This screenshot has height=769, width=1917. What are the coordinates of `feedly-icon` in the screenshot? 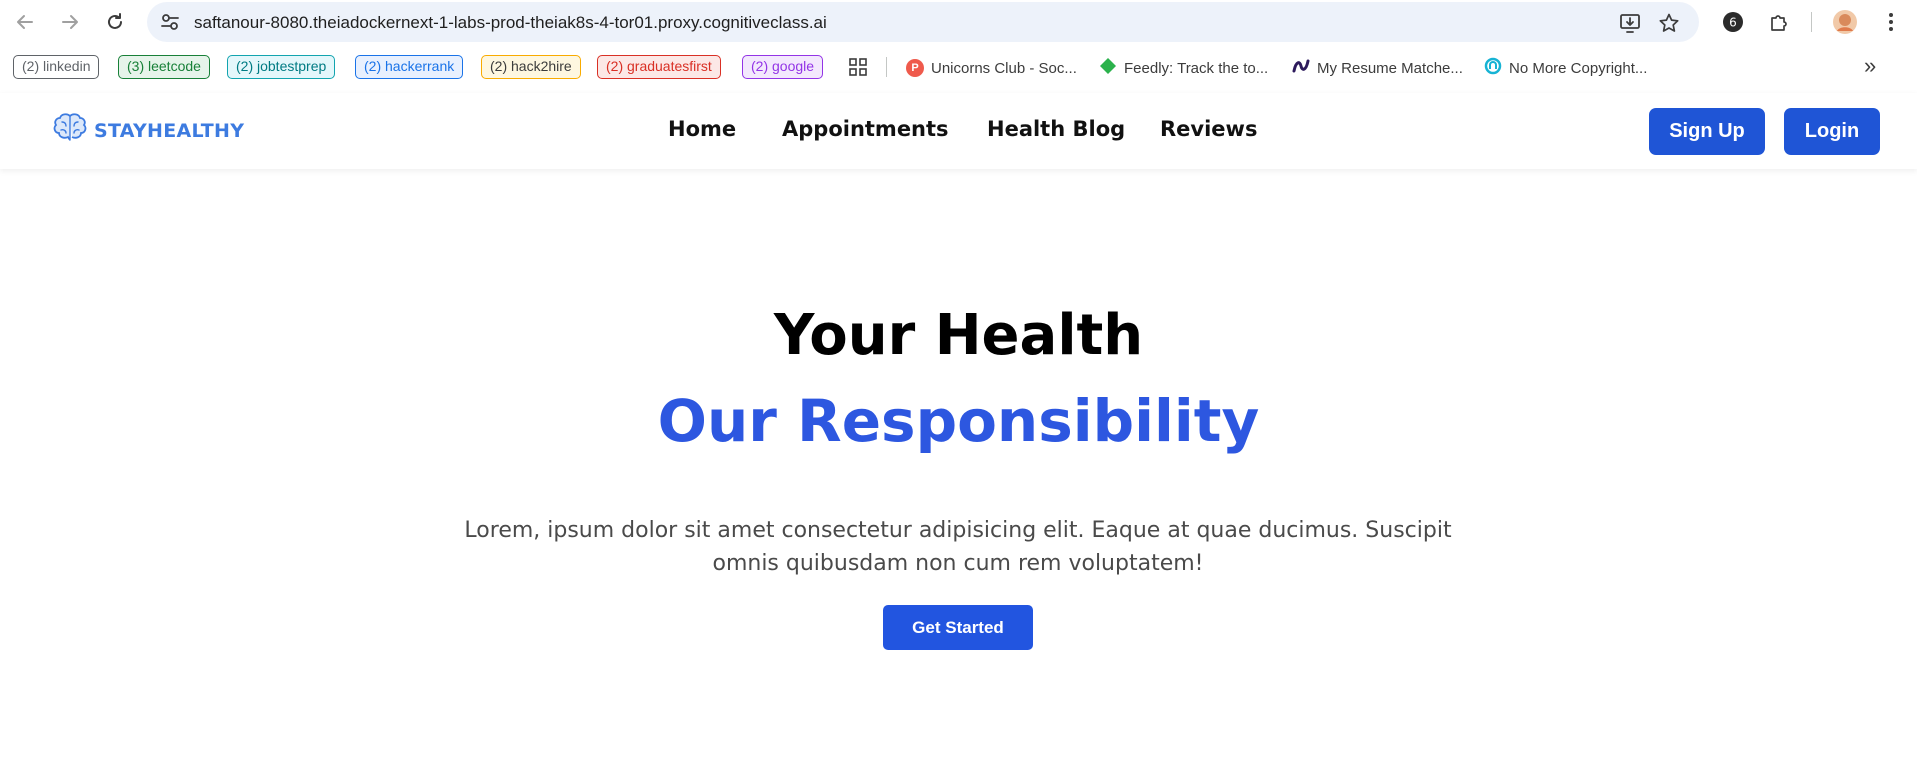 It's located at (1108, 68).